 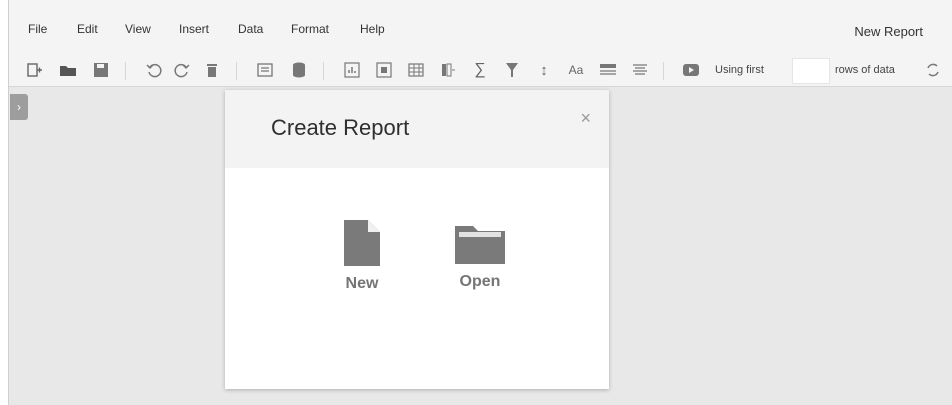 I want to click on sidebar-toggle: ›, so click(x=19, y=107).